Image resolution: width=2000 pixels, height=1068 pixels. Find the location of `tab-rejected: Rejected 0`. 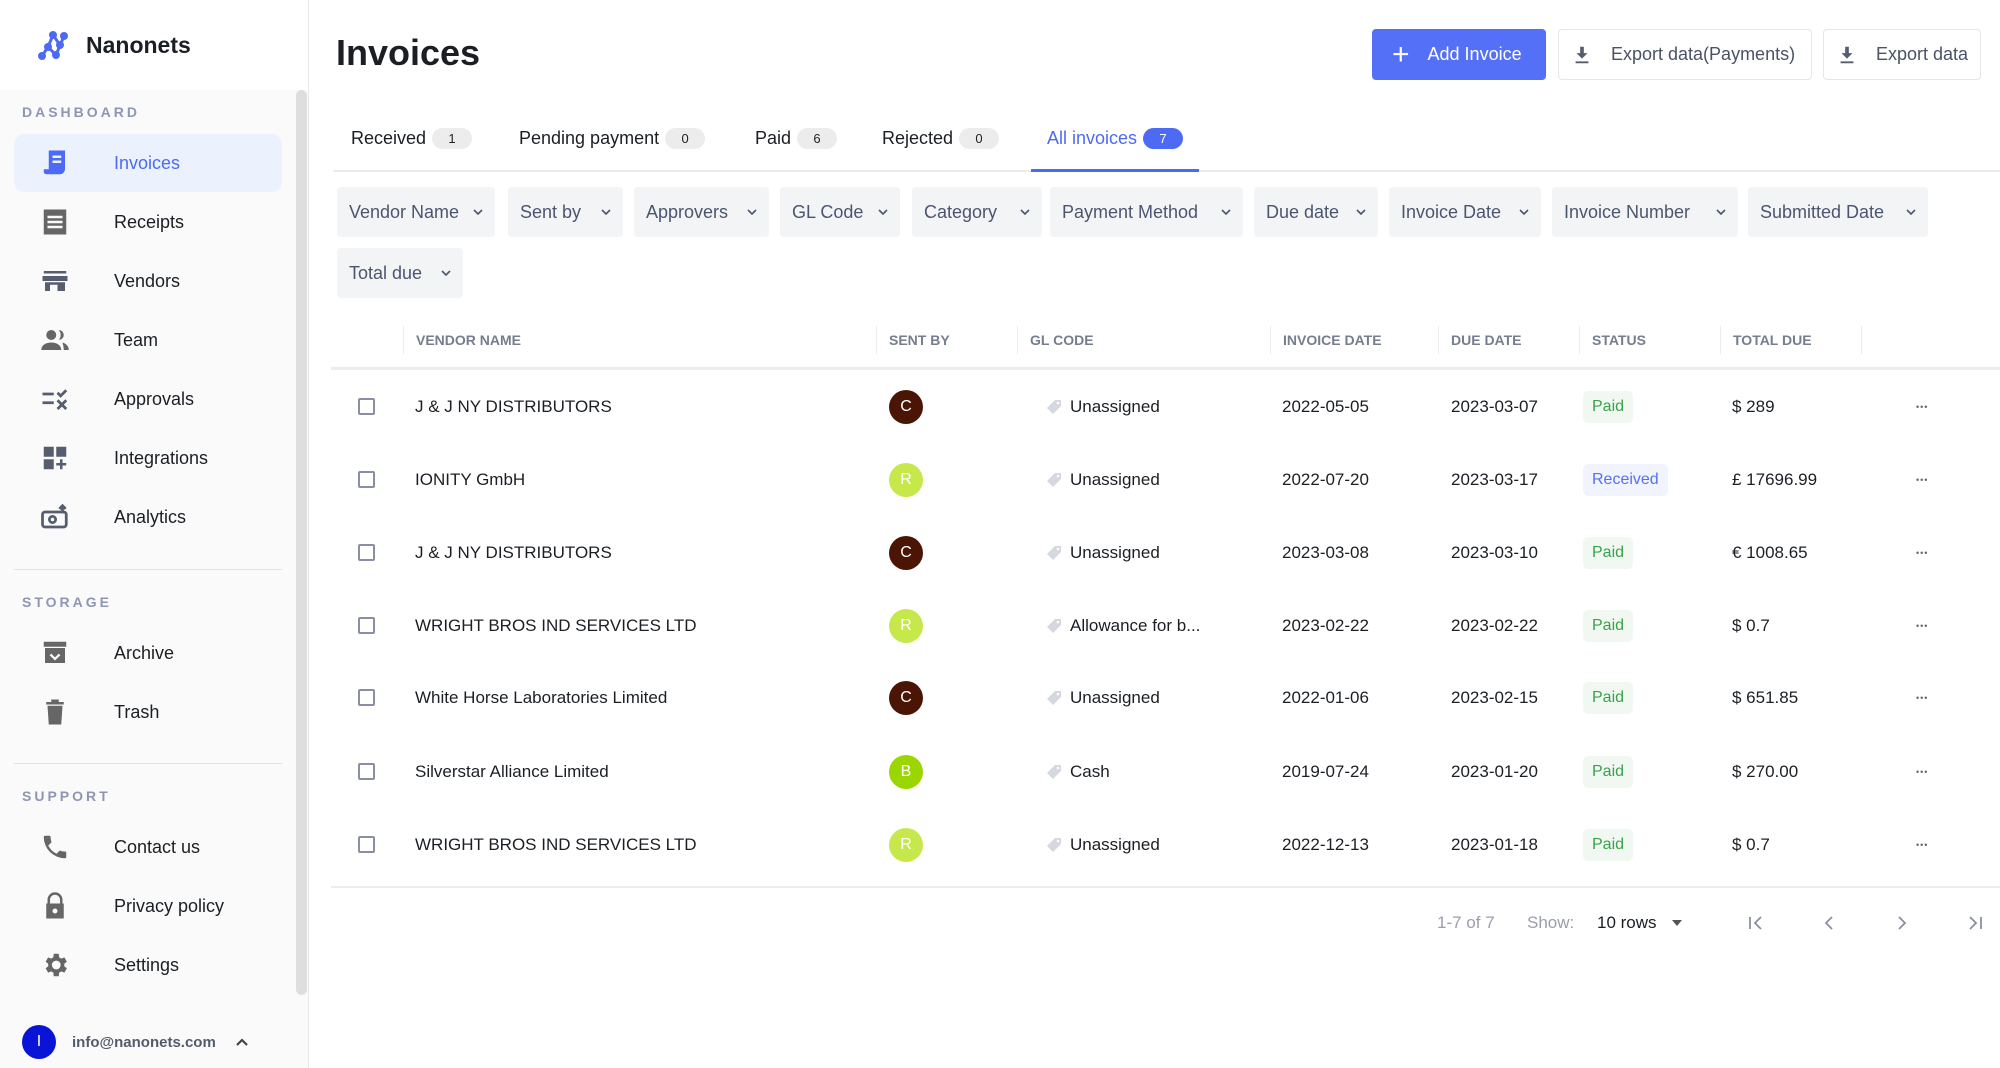

tab-rejected: Rejected 0 is located at coordinates (940, 150).